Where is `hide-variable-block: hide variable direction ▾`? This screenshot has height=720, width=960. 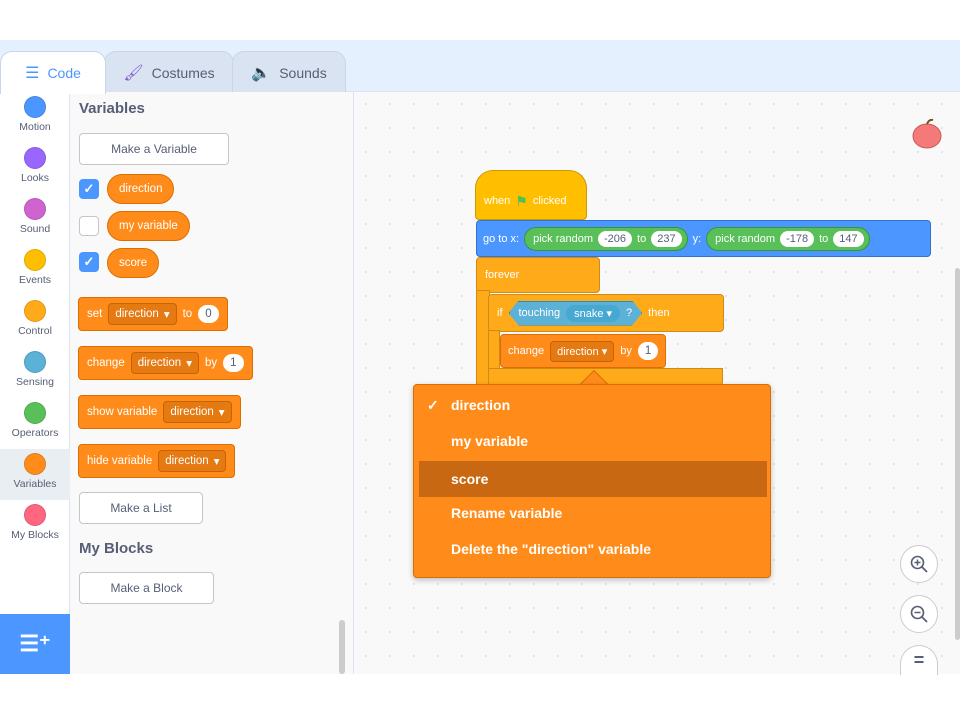 hide-variable-block: hide variable direction ▾ is located at coordinates (157, 461).